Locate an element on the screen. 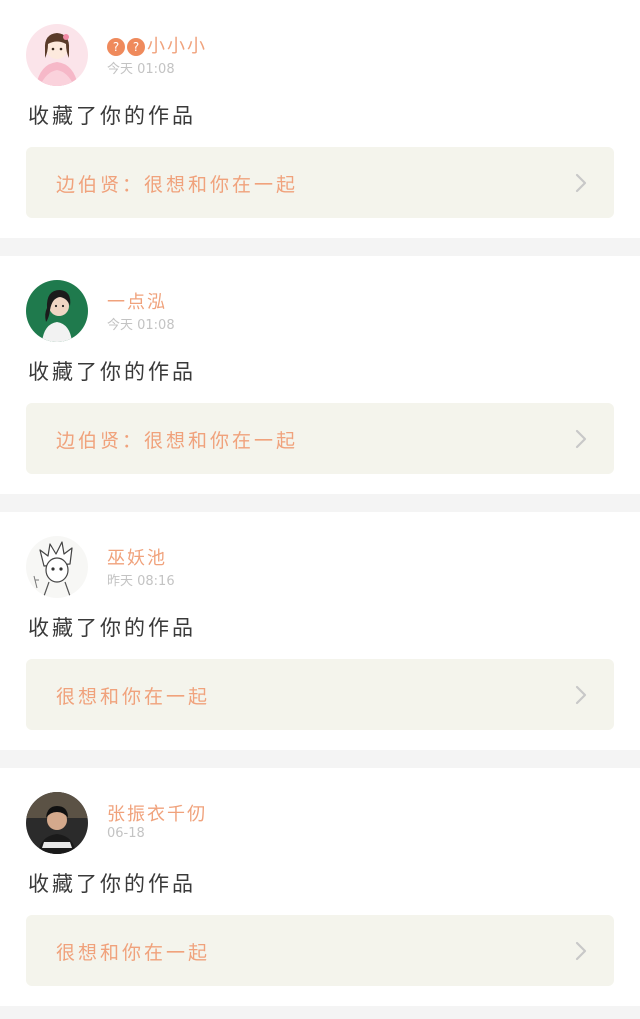 The image size is (640, 1019). woman-green-background-avatar-icon is located at coordinates (57, 311).